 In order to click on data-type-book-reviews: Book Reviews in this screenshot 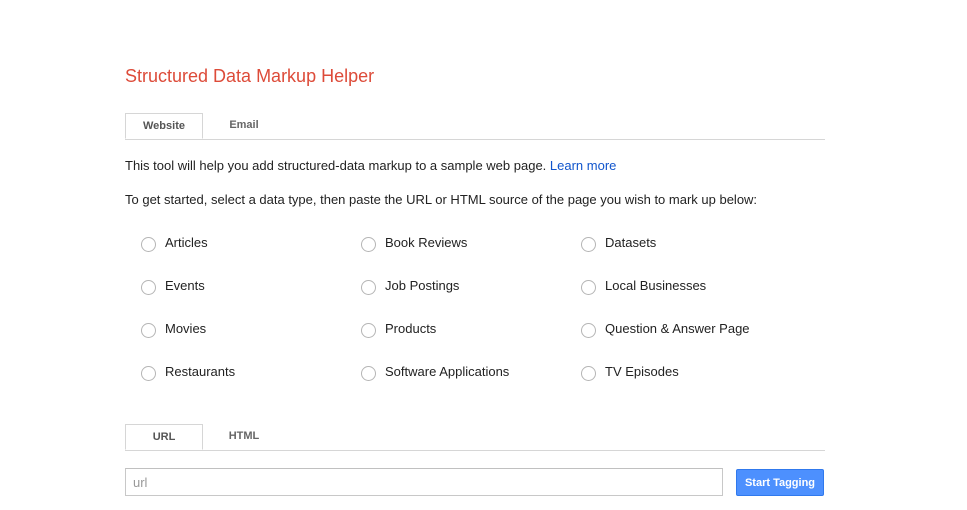, I will do `click(471, 254)`.